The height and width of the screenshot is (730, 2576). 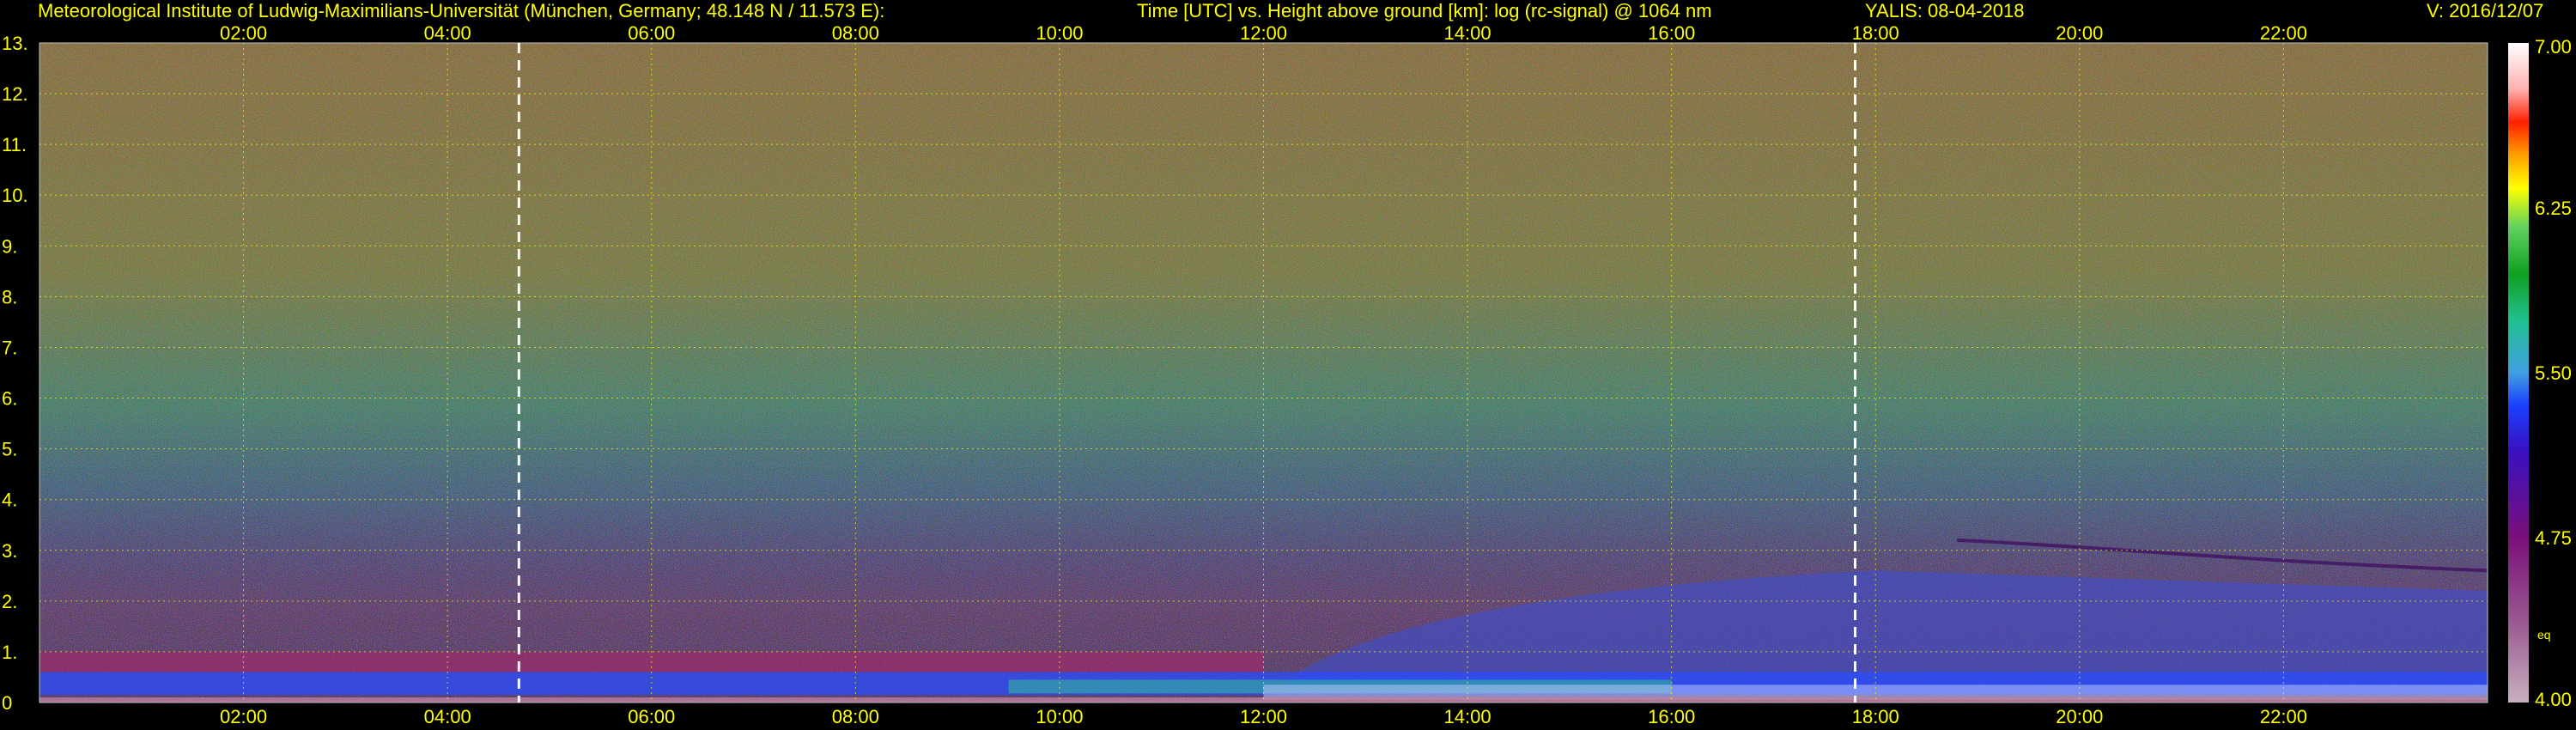 What do you see at coordinates (7, 703) in the screenshot?
I see `y-tick-label: 0` at bounding box center [7, 703].